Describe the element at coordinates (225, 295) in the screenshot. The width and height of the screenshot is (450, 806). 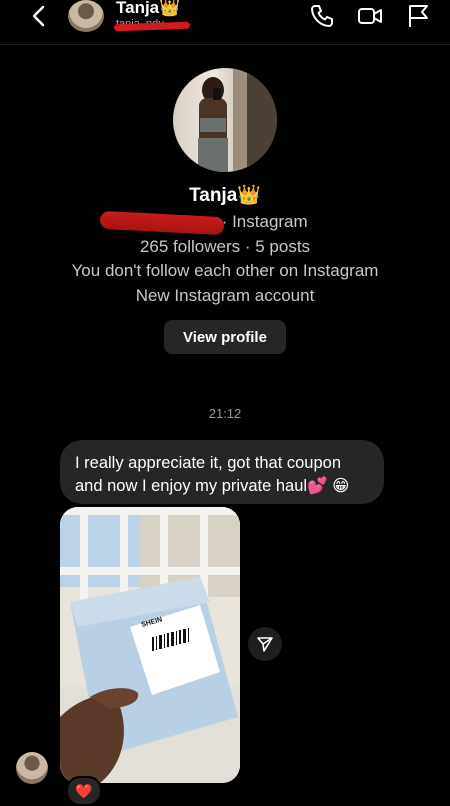
I see `account-note: New Instagram account` at that location.